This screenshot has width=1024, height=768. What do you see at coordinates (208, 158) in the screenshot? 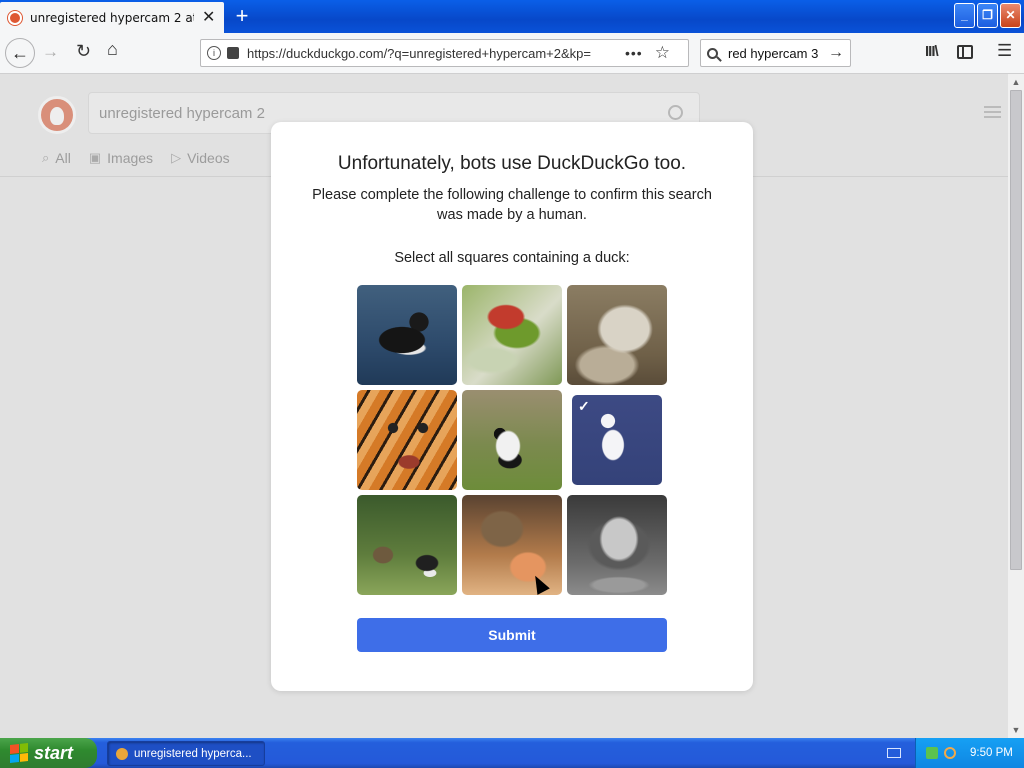
I see `tab-label: Videos` at bounding box center [208, 158].